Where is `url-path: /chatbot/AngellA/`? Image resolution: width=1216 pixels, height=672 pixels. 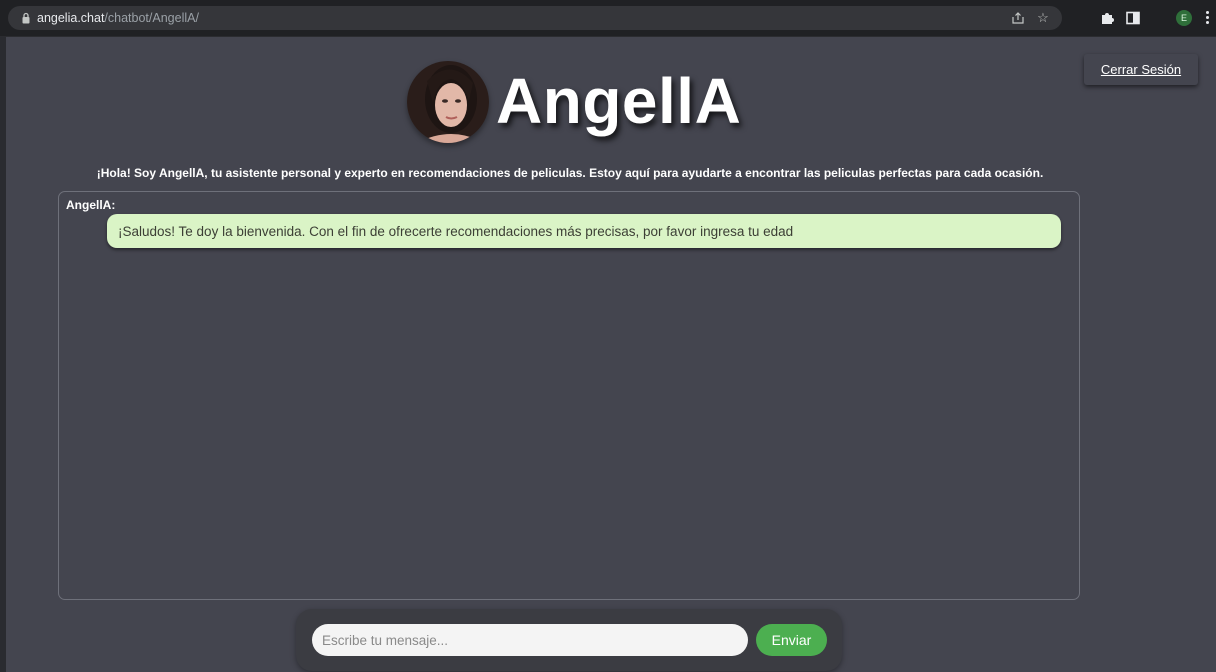
url-path: /chatbot/AngellA/ is located at coordinates (151, 18).